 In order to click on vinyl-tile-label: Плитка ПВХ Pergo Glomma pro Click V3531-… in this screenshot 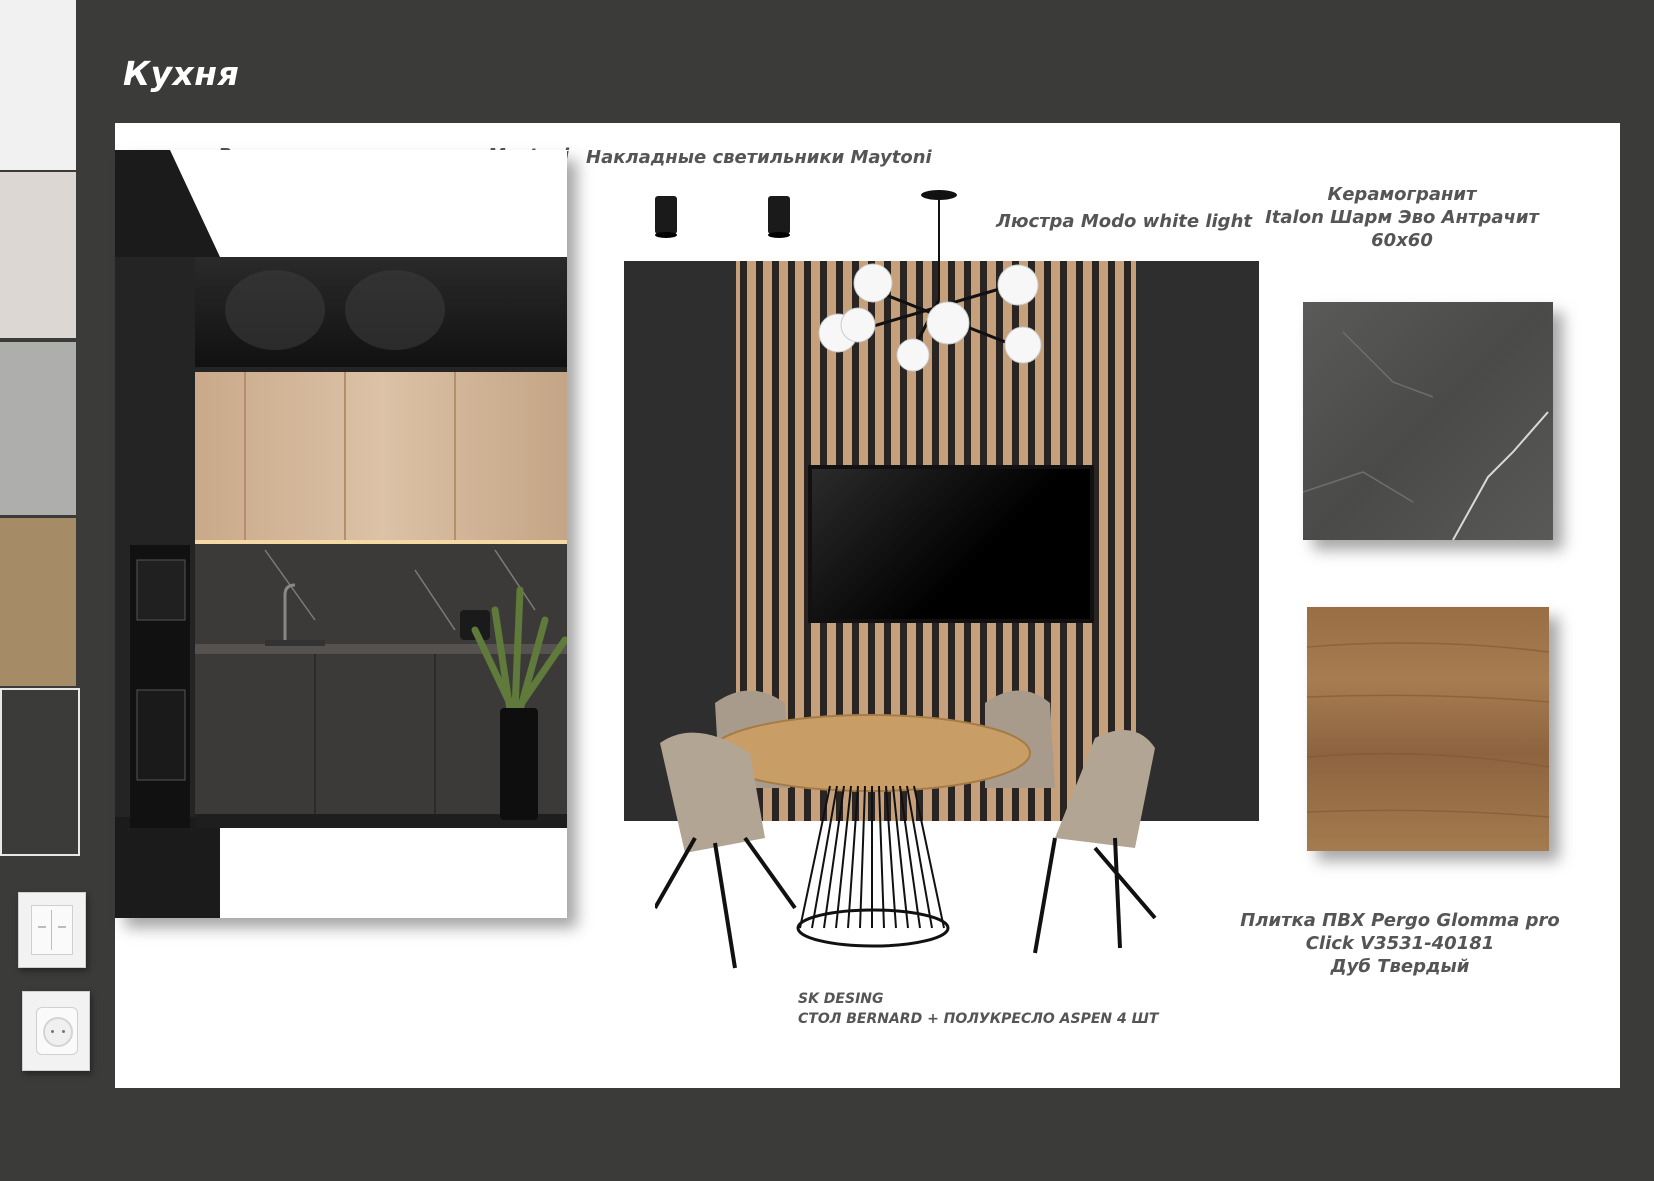, I will do `click(1400, 943)`.